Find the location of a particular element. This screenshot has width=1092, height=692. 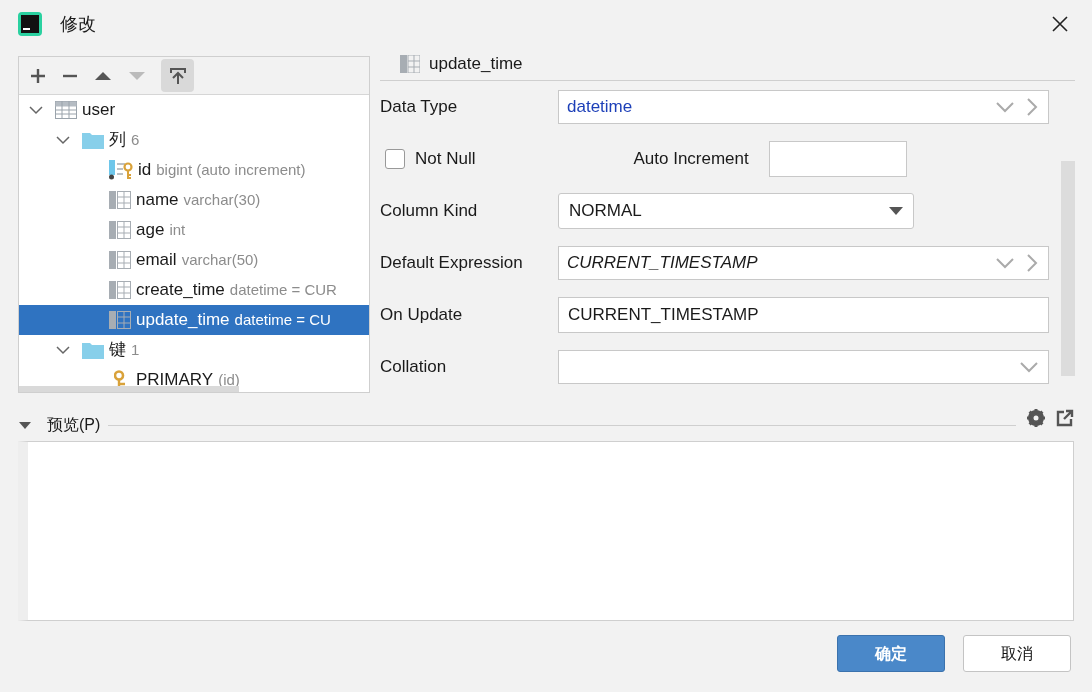

editor-title: update_time is located at coordinates (476, 64).